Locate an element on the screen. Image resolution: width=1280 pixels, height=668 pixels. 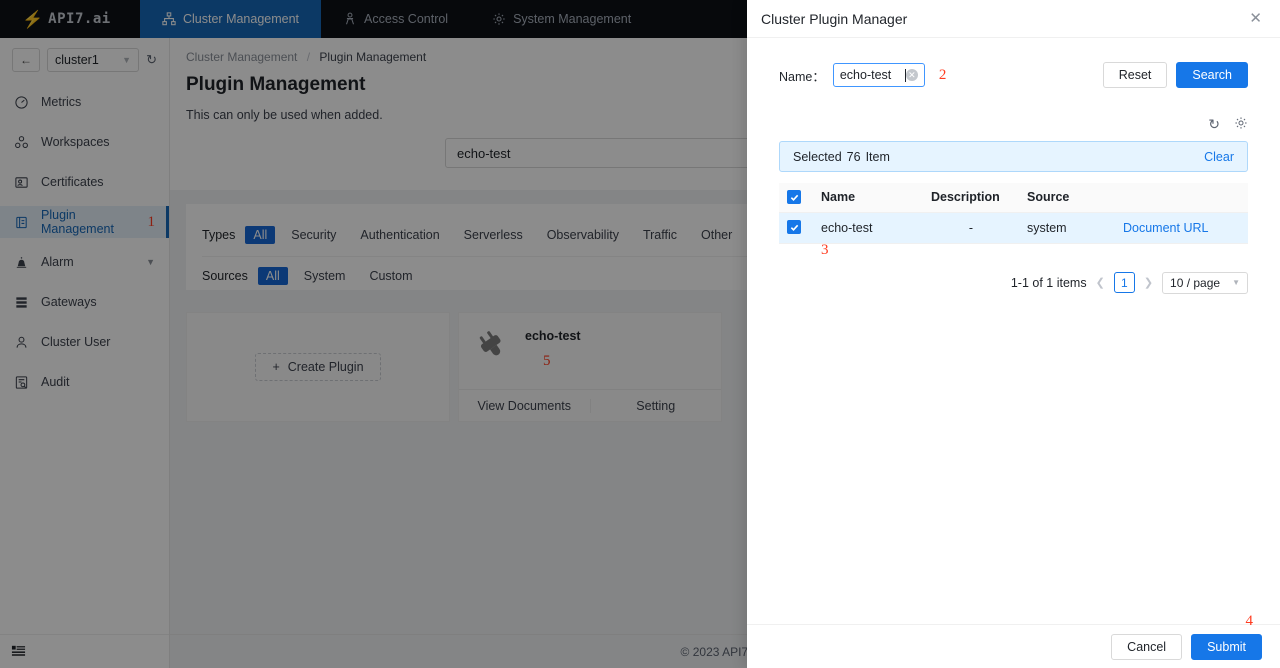
cell-source: system is located at coordinates (1067, 228).